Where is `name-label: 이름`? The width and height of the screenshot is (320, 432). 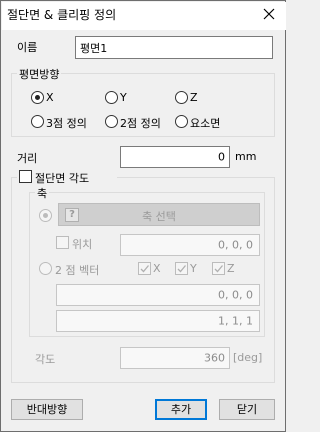
name-label: 이름 is located at coordinates (27, 47).